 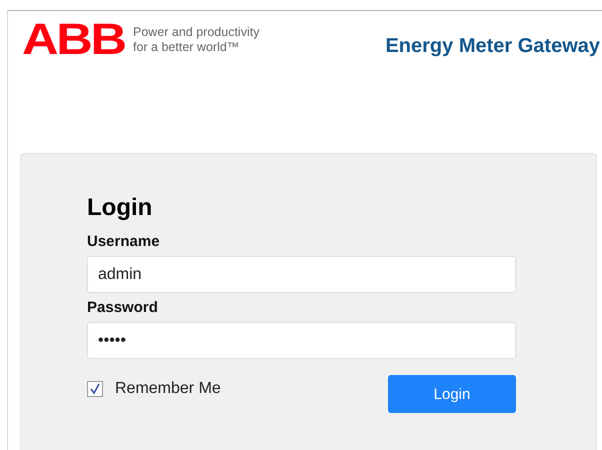 I want to click on checkbox, so click(x=95, y=389).